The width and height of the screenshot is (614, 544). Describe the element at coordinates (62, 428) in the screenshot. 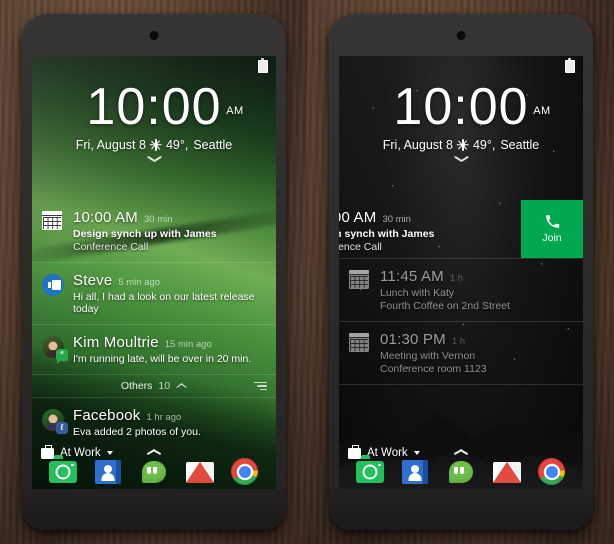

I see `facebook-badge-icon: f` at that location.